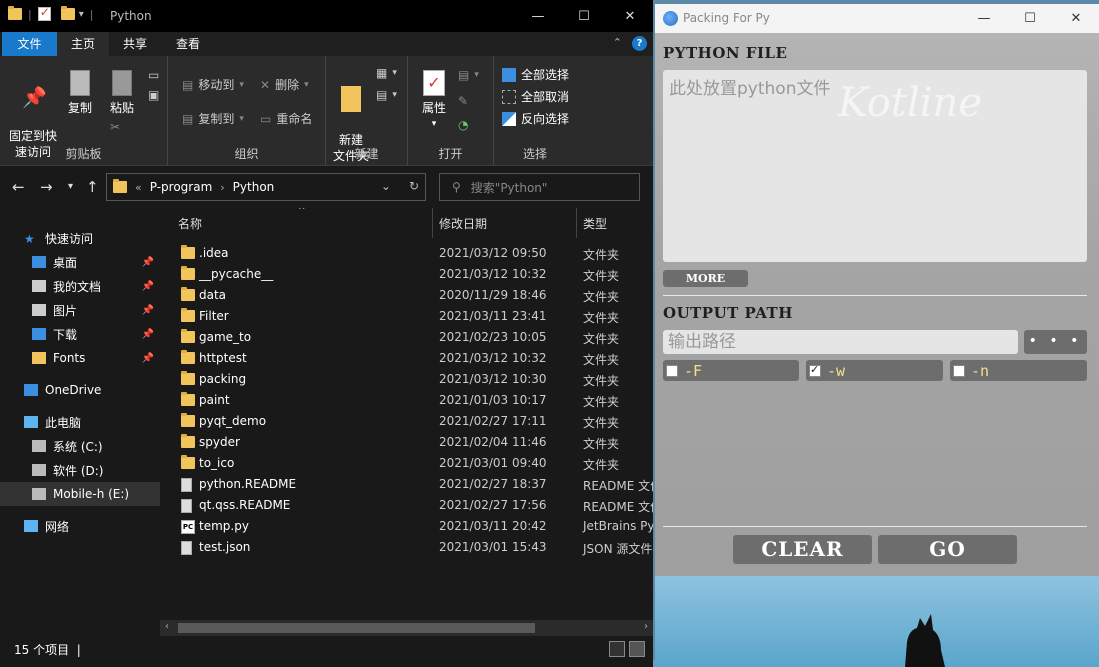  I want to click on address-bar: « P-program › Python ⌄ ↻, so click(266, 187).